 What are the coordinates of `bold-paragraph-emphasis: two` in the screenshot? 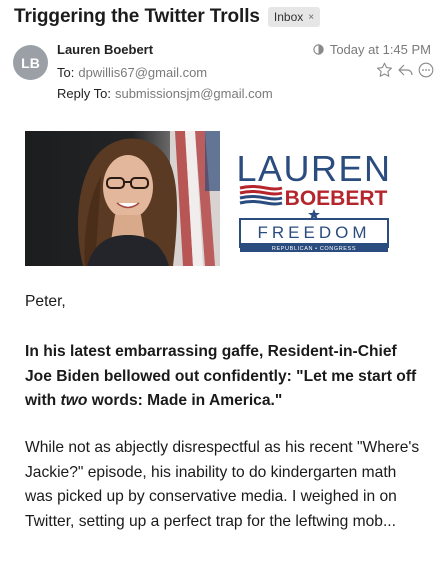 It's located at (74, 400).